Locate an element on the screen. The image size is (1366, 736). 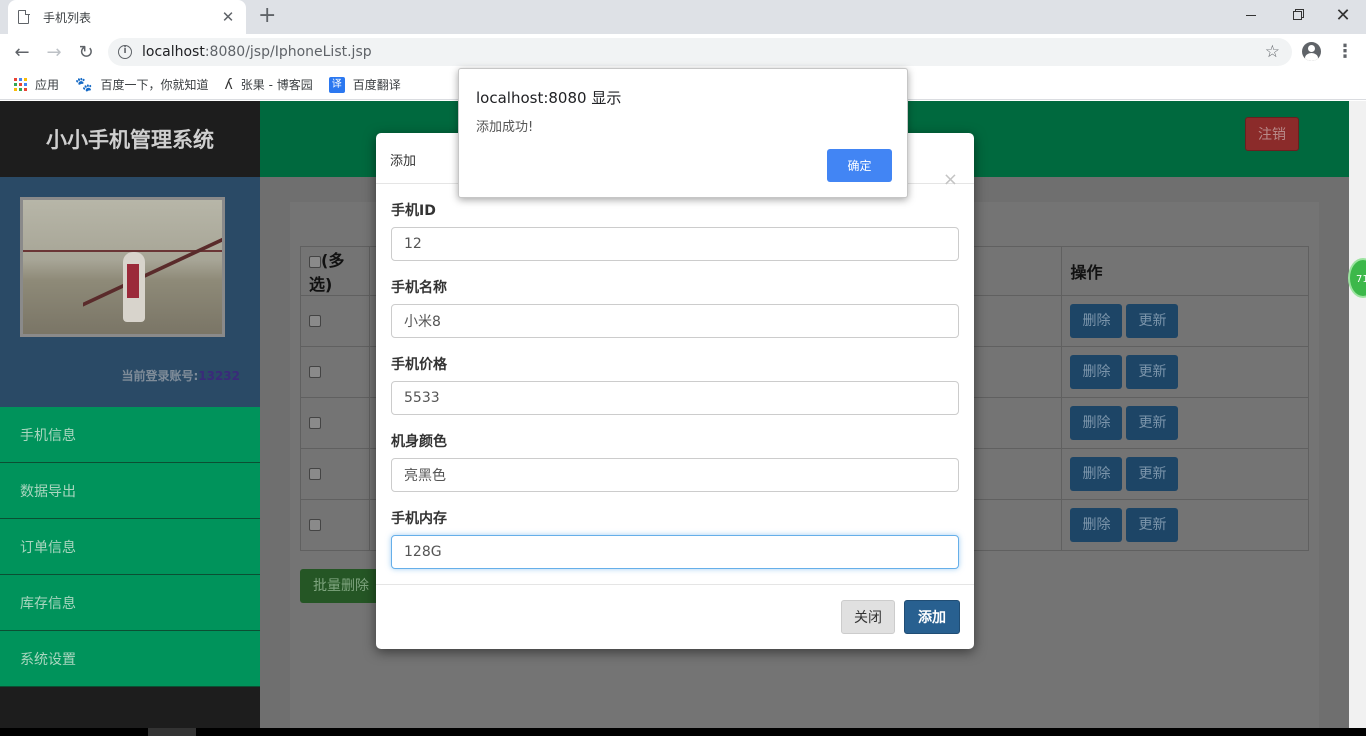
minimize-button is located at coordinates (1251, 15).